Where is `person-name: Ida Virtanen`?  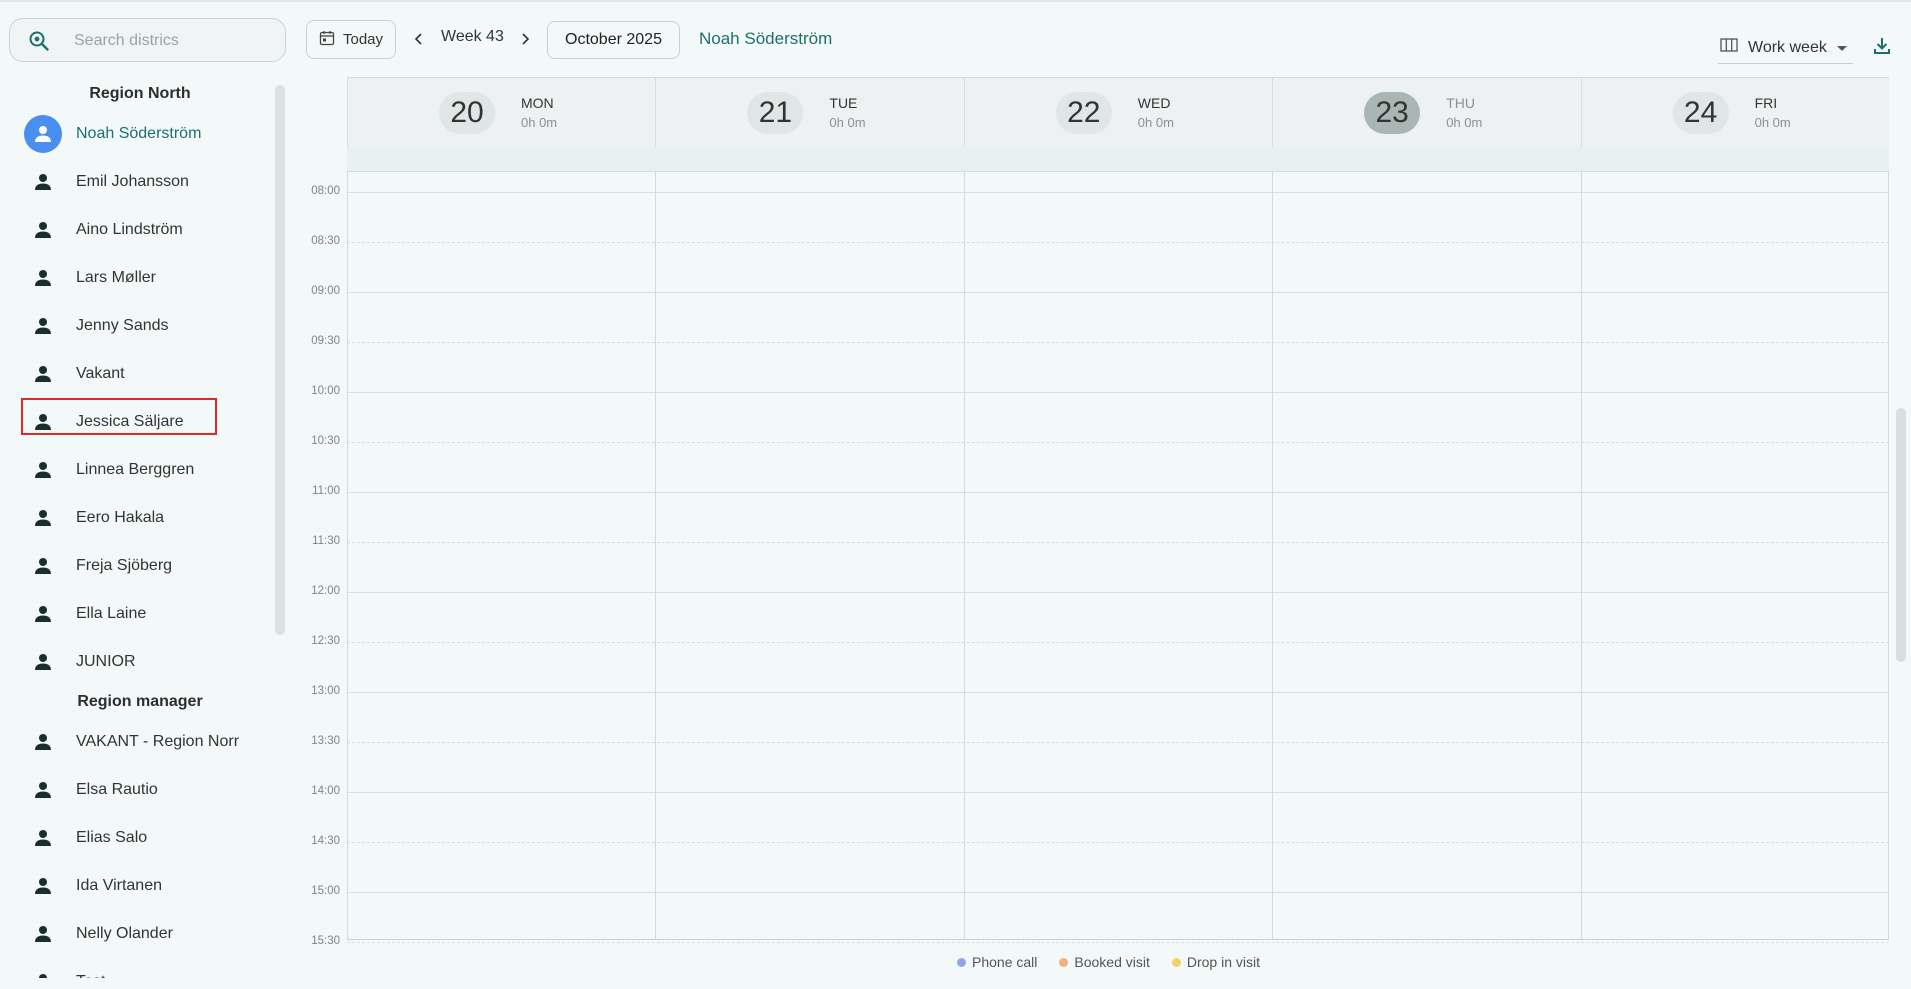 person-name: Ida Virtanen is located at coordinates (119, 885).